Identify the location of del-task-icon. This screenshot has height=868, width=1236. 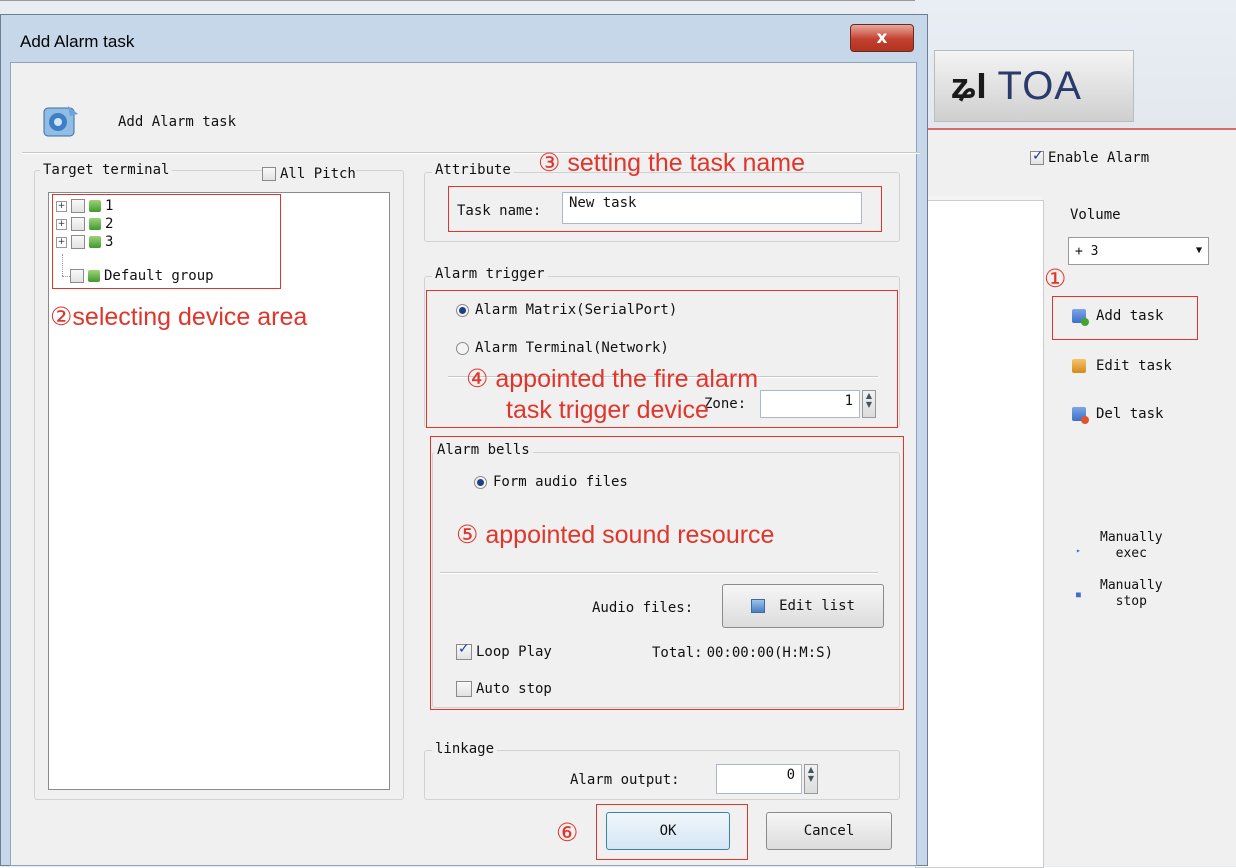
(1080, 415).